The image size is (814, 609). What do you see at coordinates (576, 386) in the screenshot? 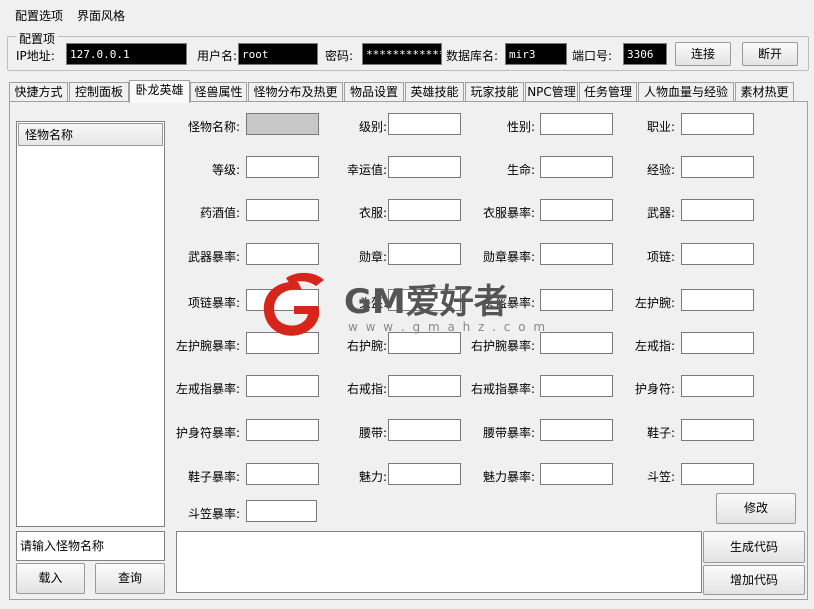
I see `input-rring-rate` at bounding box center [576, 386].